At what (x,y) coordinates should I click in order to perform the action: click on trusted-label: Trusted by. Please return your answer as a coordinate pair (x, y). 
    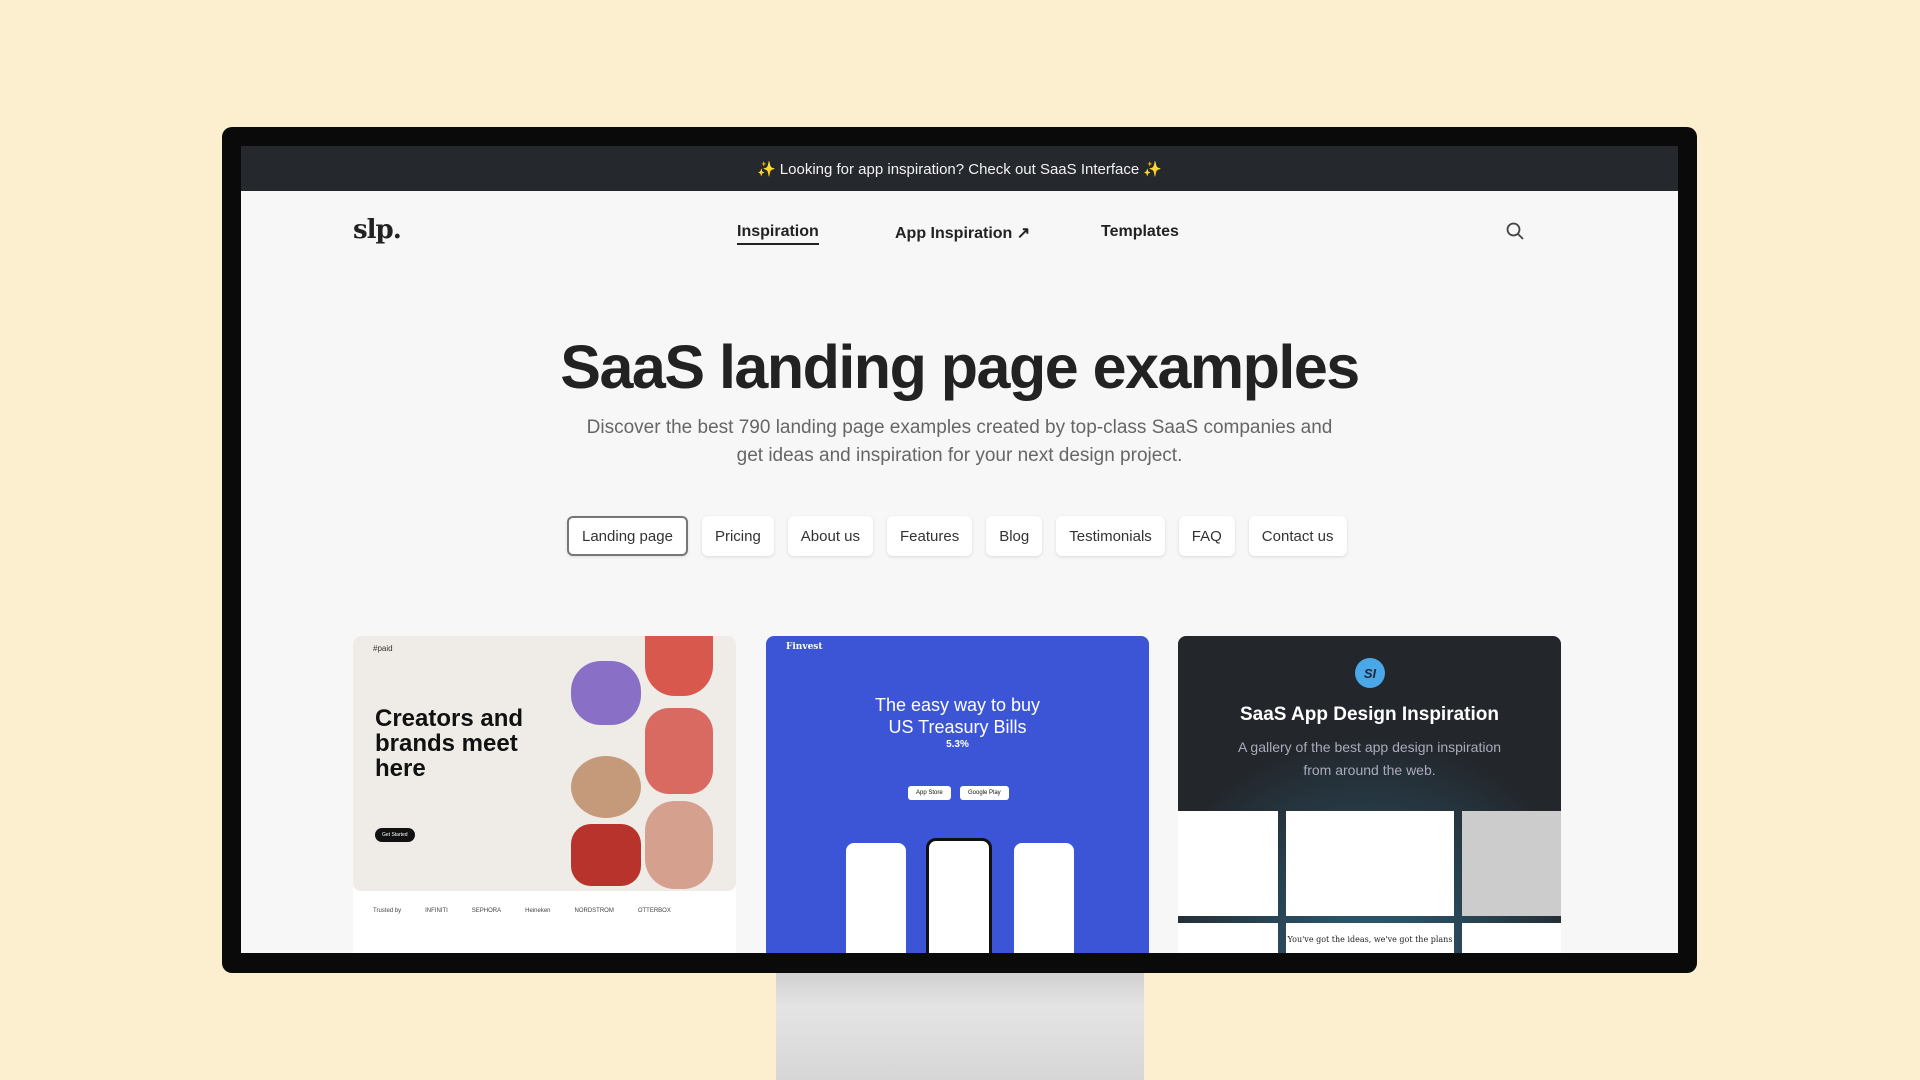
    Looking at the image, I should click on (387, 911).